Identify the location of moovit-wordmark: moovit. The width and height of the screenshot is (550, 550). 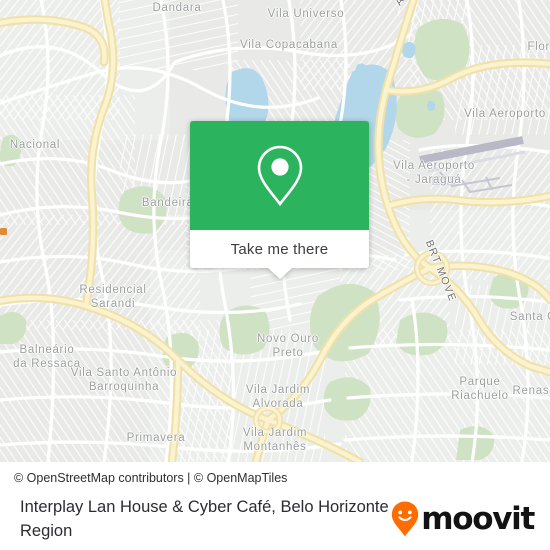
(478, 519).